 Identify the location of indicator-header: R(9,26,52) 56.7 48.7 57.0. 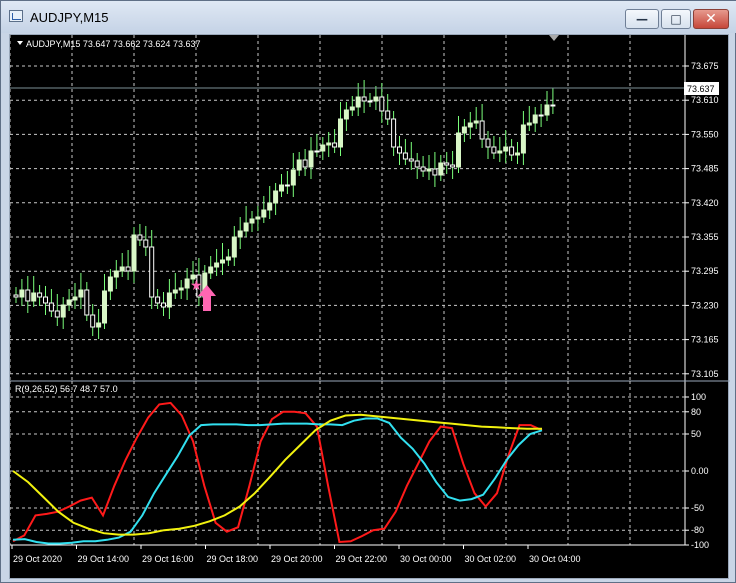
(66, 389).